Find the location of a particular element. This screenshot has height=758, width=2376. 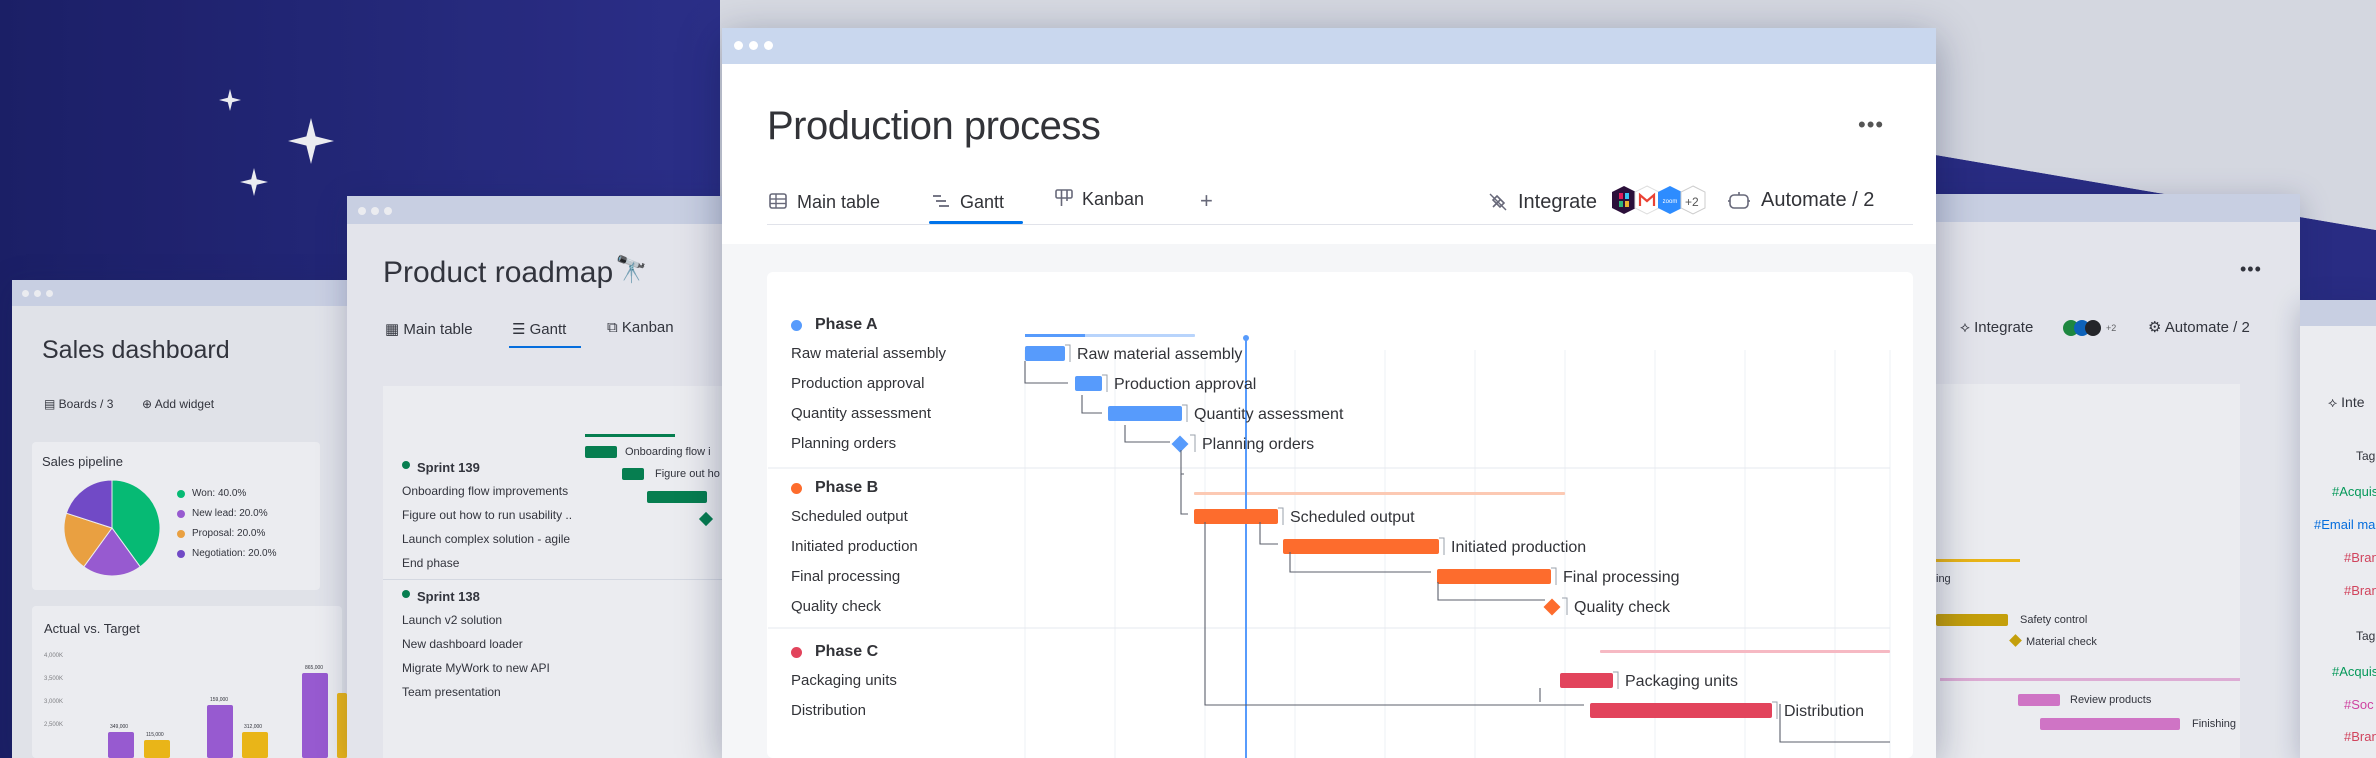

gantt-label: Production approval is located at coordinates (1185, 384).